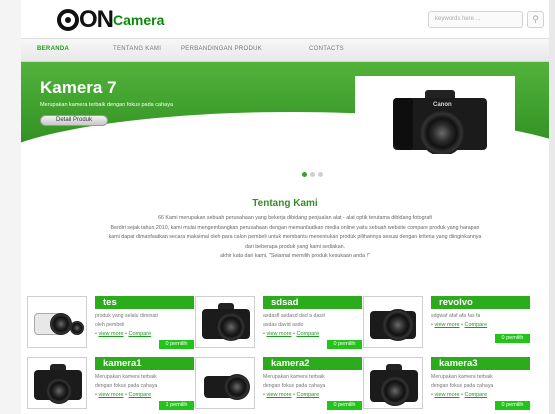 This screenshot has height=414, width=555. What do you see at coordinates (68, 20) in the screenshot?
I see `camera-lens-icon` at bounding box center [68, 20].